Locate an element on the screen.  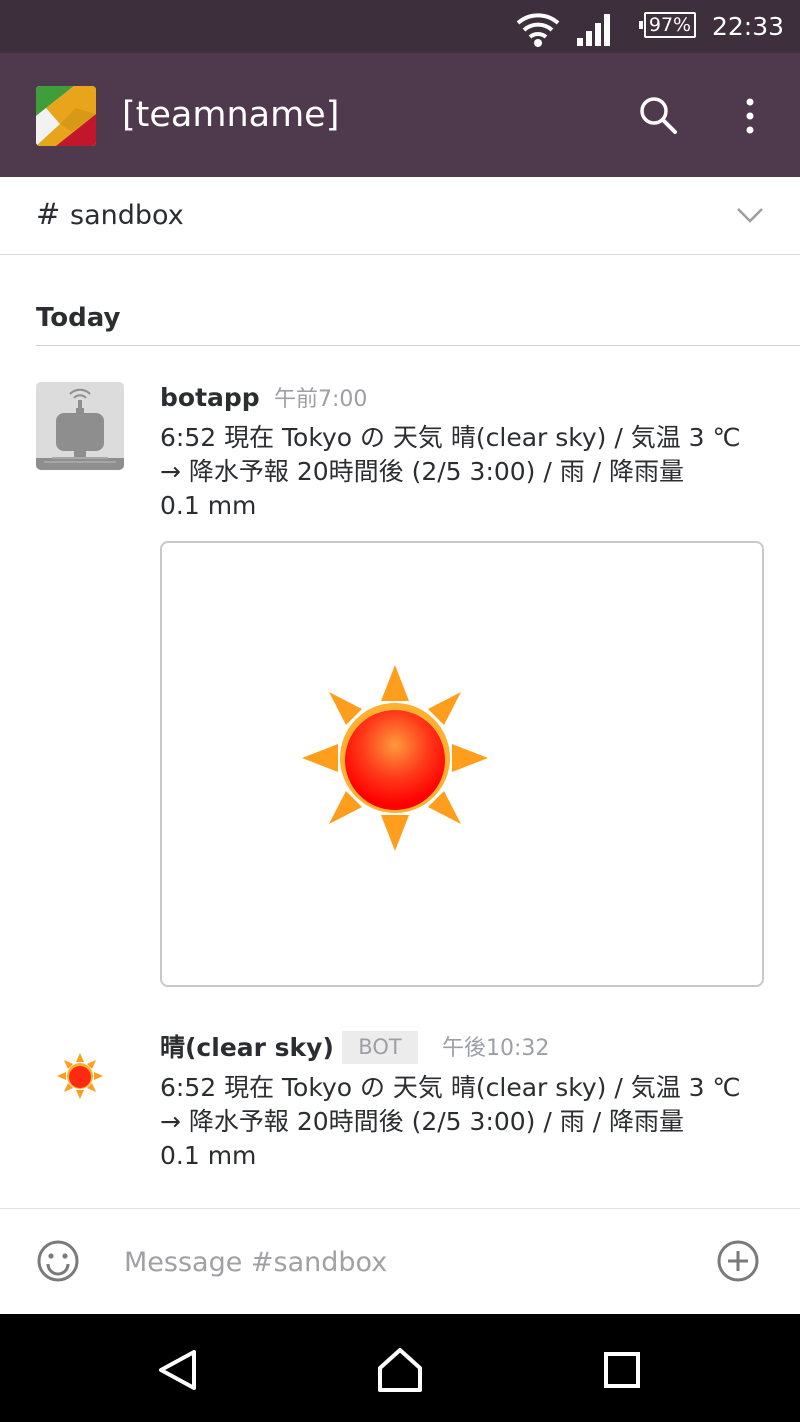
emoji-button is located at coordinates (58, 1261).